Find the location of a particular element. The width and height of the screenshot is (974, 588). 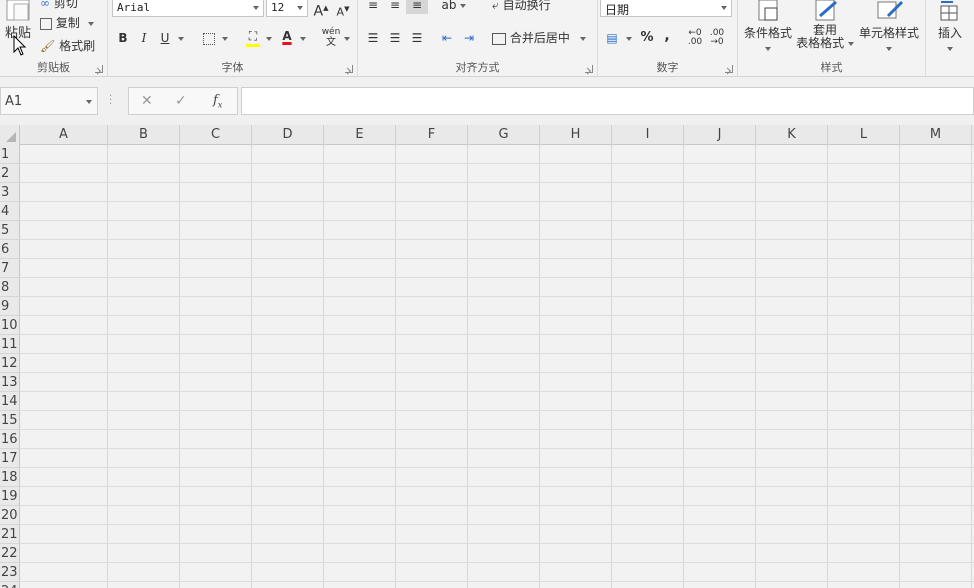

decrease-font-icon: A▼ is located at coordinates (343, 9).